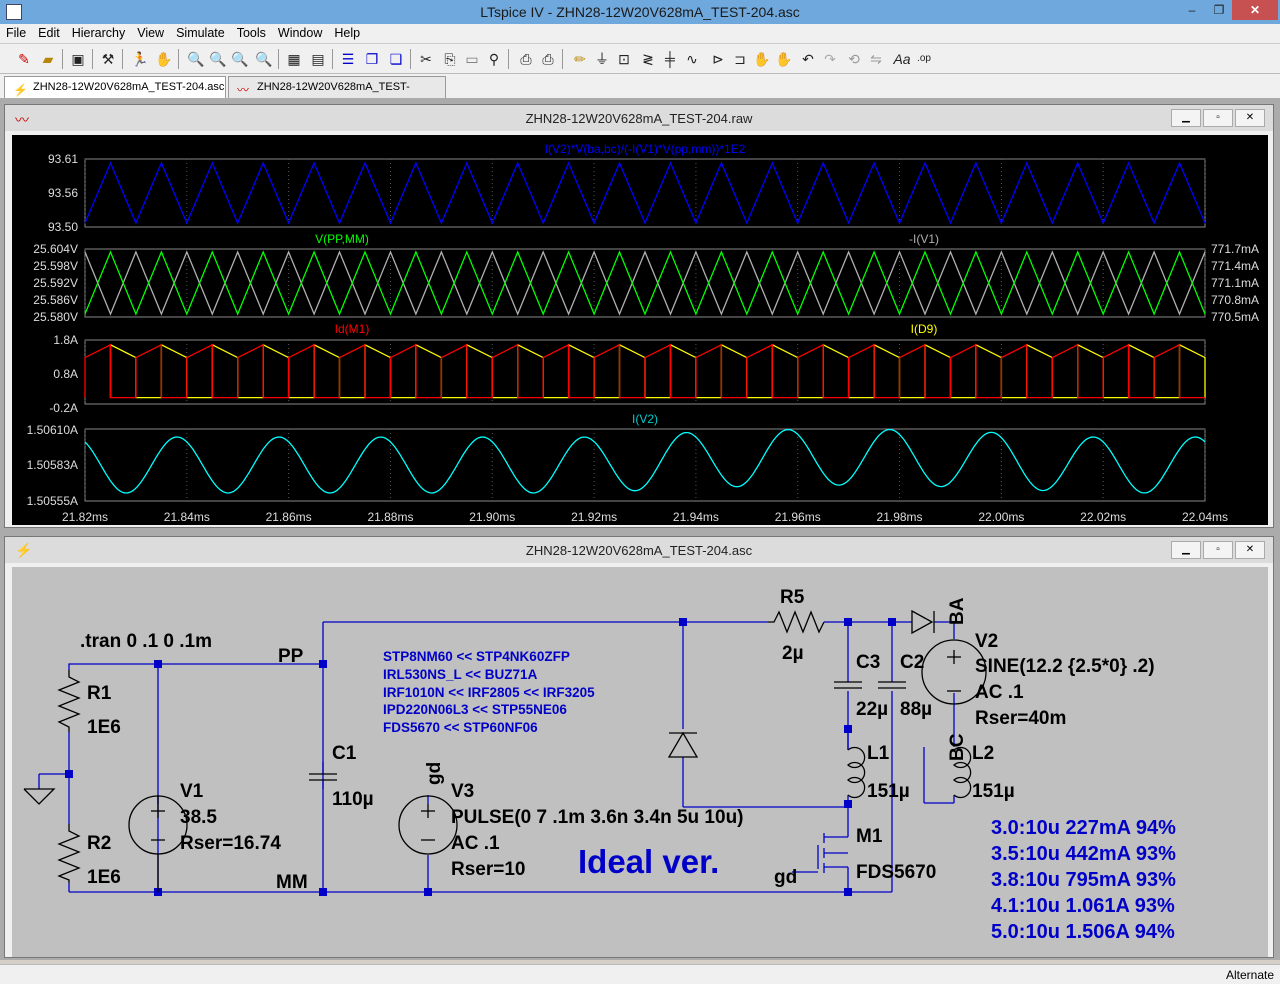 This screenshot has height=984, width=1280. Describe the element at coordinates (55, 300) in the screenshot. I see `pane2-left-ytick: 25.586V` at that location.